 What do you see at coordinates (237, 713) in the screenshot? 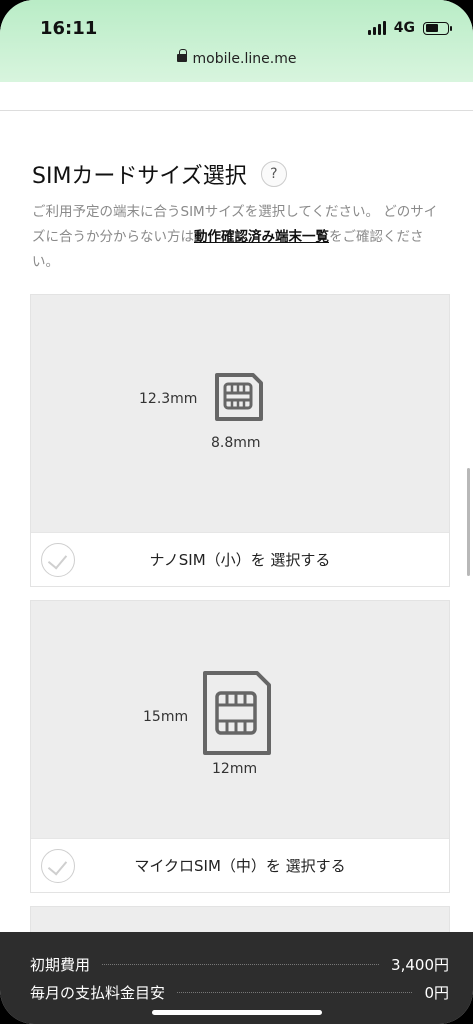
I see `micro-sim-icon` at bounding box center [237, 713].